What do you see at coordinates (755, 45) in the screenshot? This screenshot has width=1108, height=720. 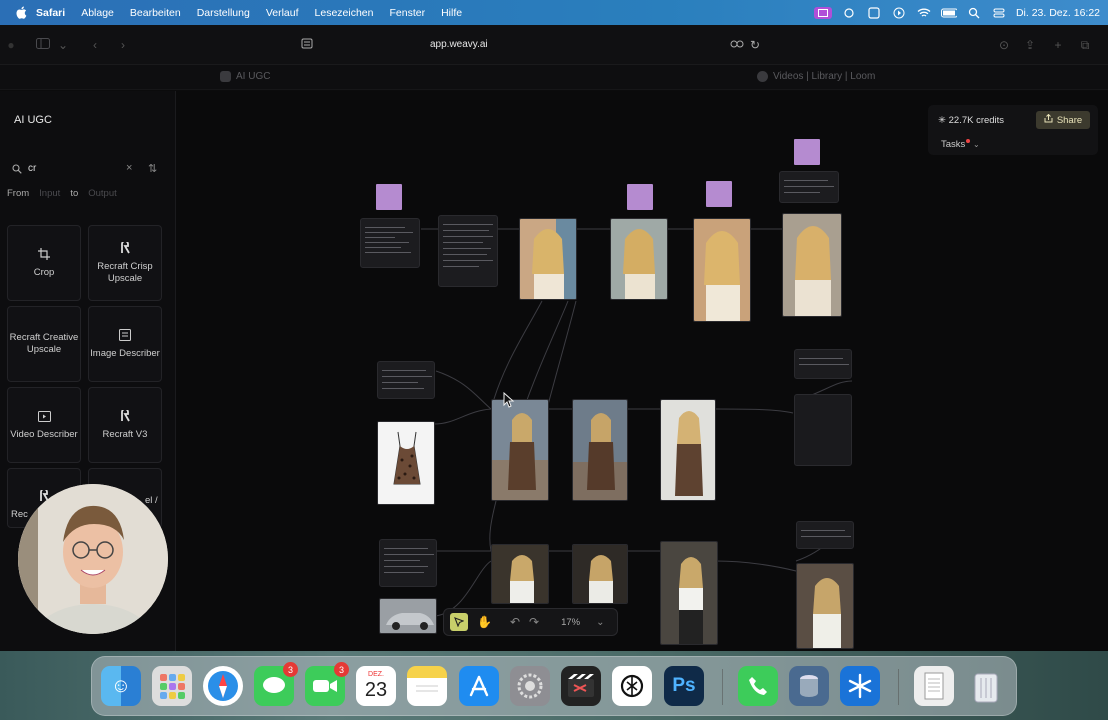 I see `reload-icon: ↻` at bounding box center [755, 45].